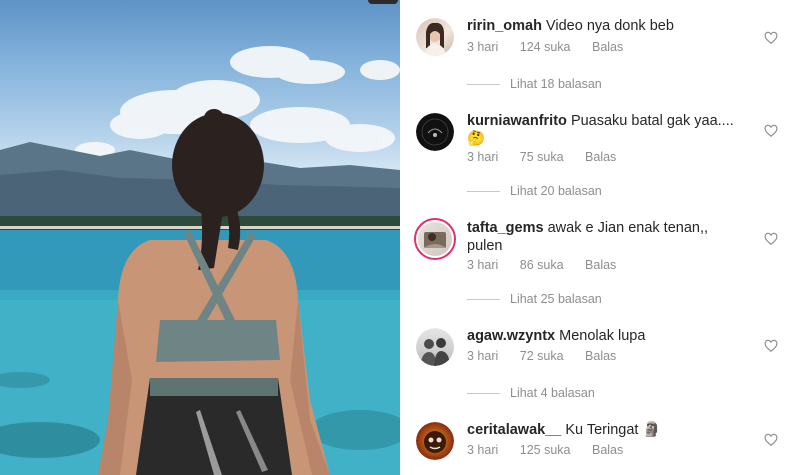 Image resolution: width=800 pixels, height=475 pixels. Describe the element at coordinates (505, 228) in the screenshot. I see `comment-username: tafta_gems` at that location.